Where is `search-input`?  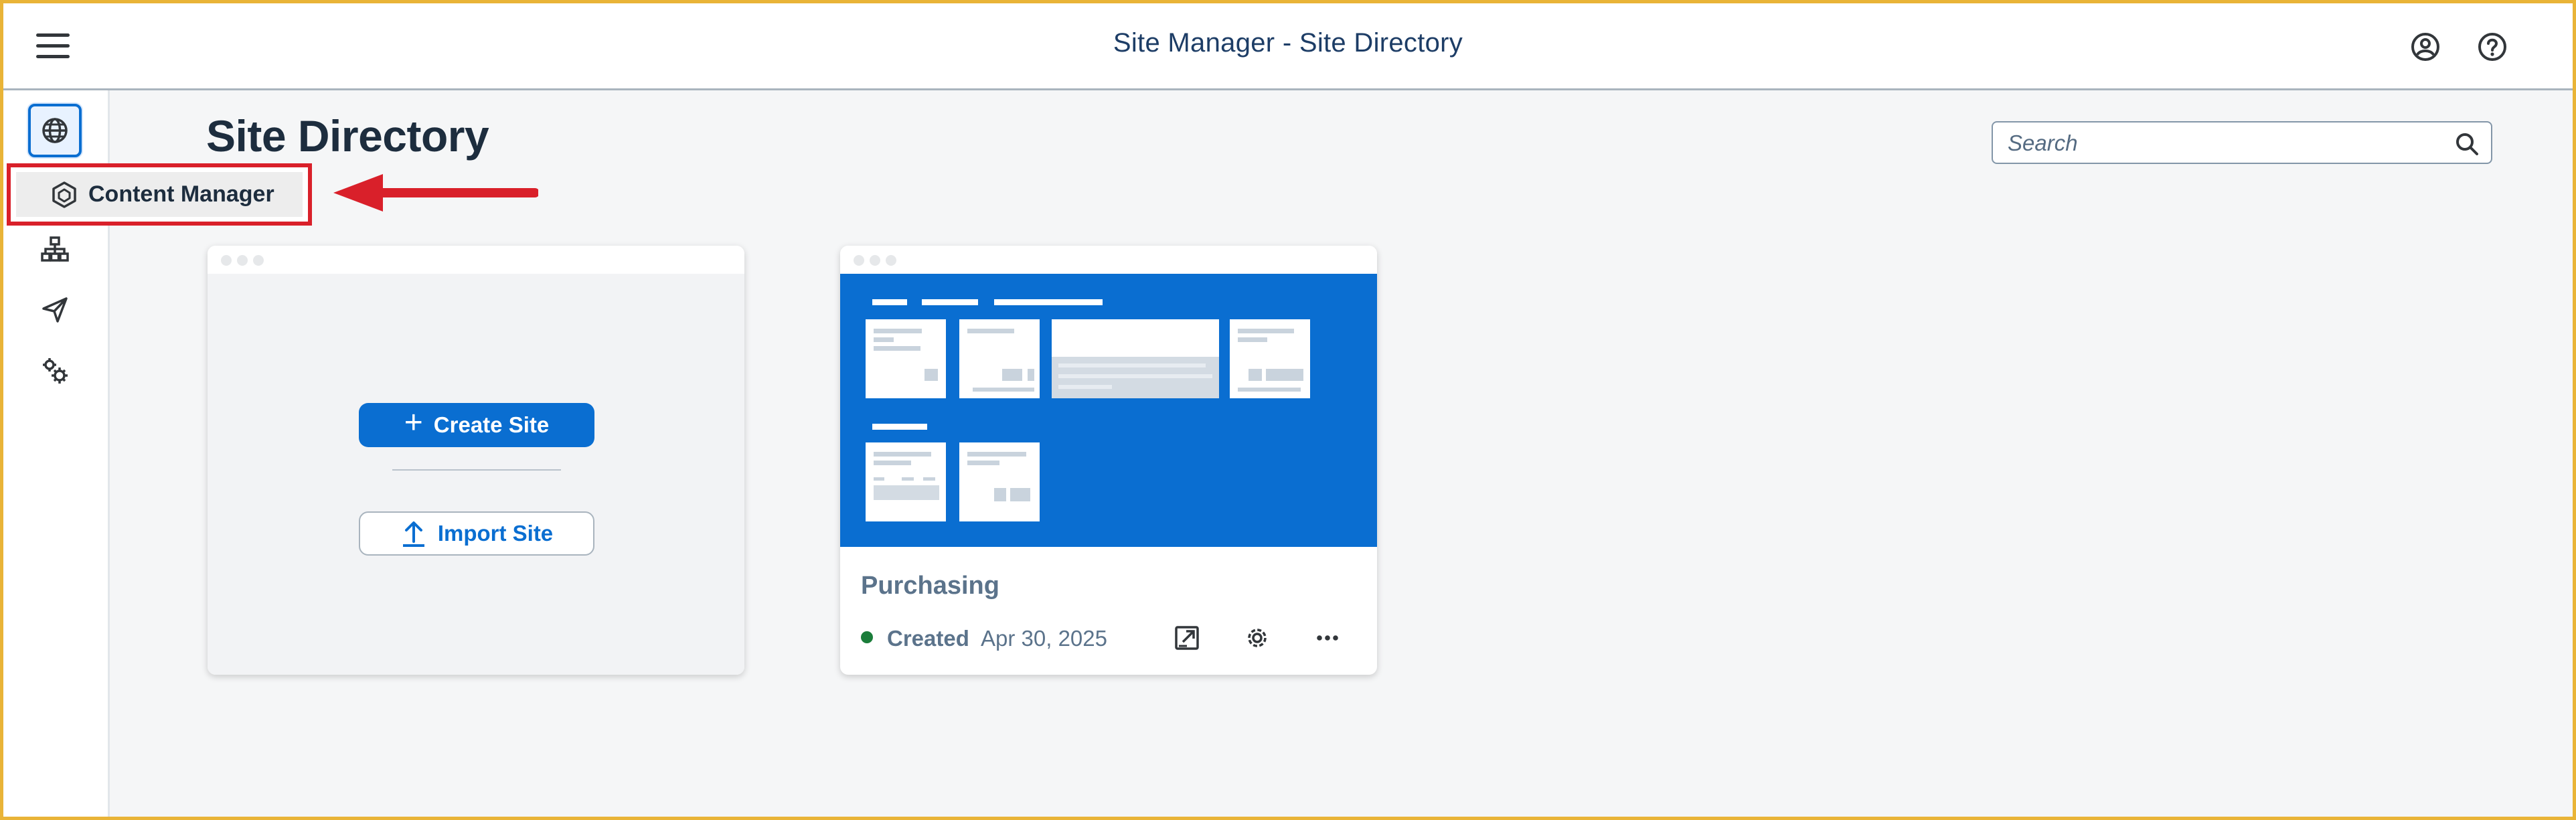
search-input is located at coordinates (2221, 143).